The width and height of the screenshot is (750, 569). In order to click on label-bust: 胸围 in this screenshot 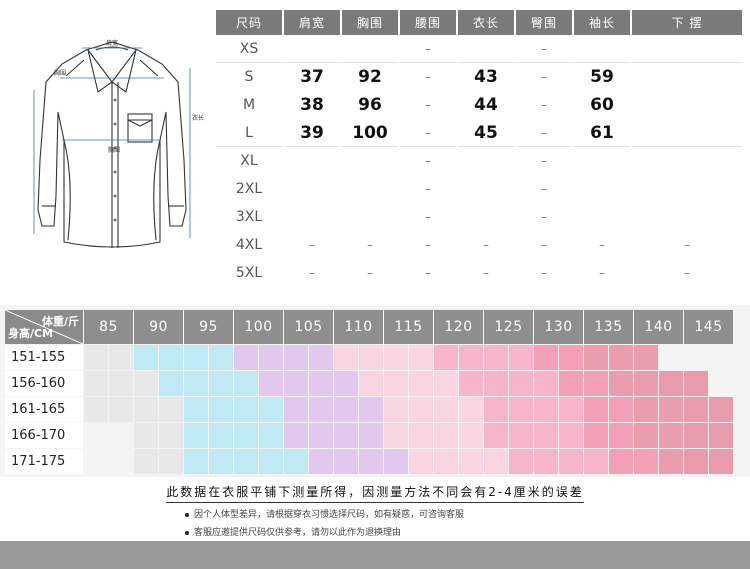, I will do `click(114, 150)`.